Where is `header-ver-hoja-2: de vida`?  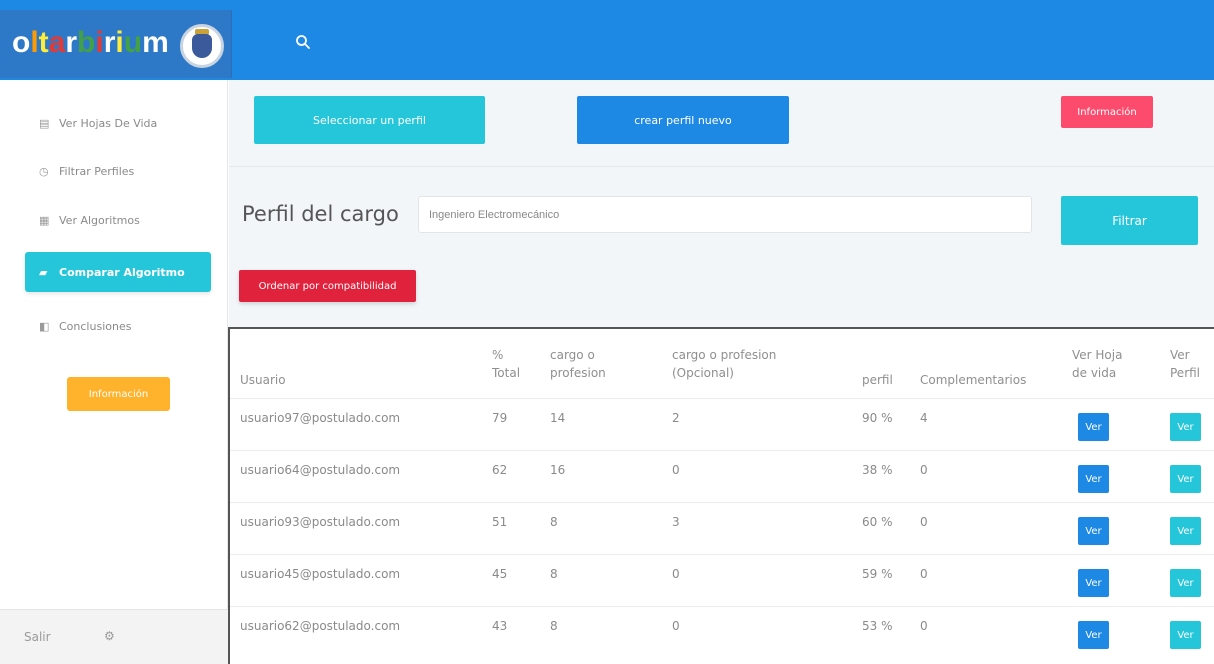 header-ver-hoja-2: de vida is located at coordinates (1094, 373).